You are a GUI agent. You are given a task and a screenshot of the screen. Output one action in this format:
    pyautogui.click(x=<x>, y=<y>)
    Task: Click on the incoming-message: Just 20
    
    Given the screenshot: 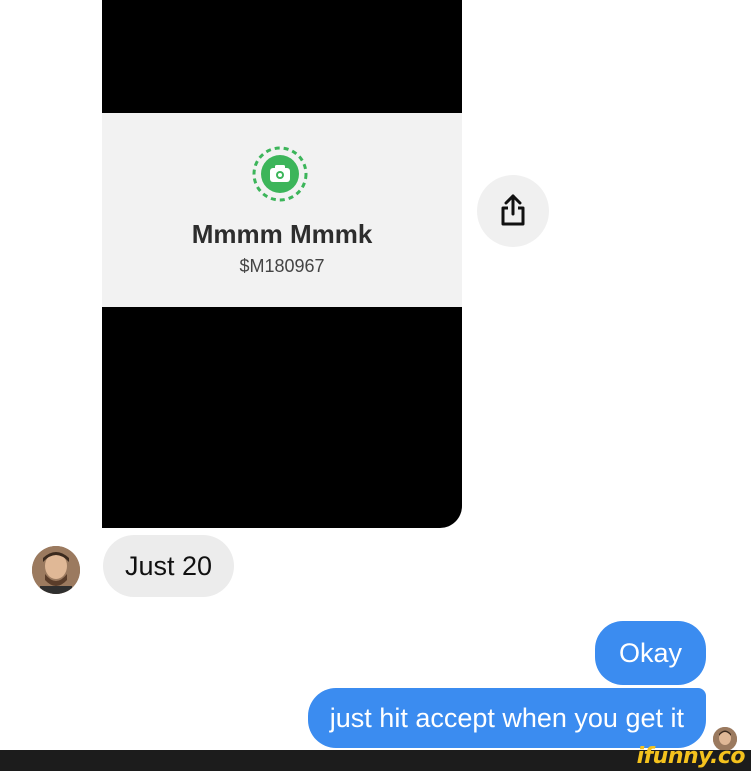 What is the action you would take?
    pyautogui.click(x=169, y=566)
    